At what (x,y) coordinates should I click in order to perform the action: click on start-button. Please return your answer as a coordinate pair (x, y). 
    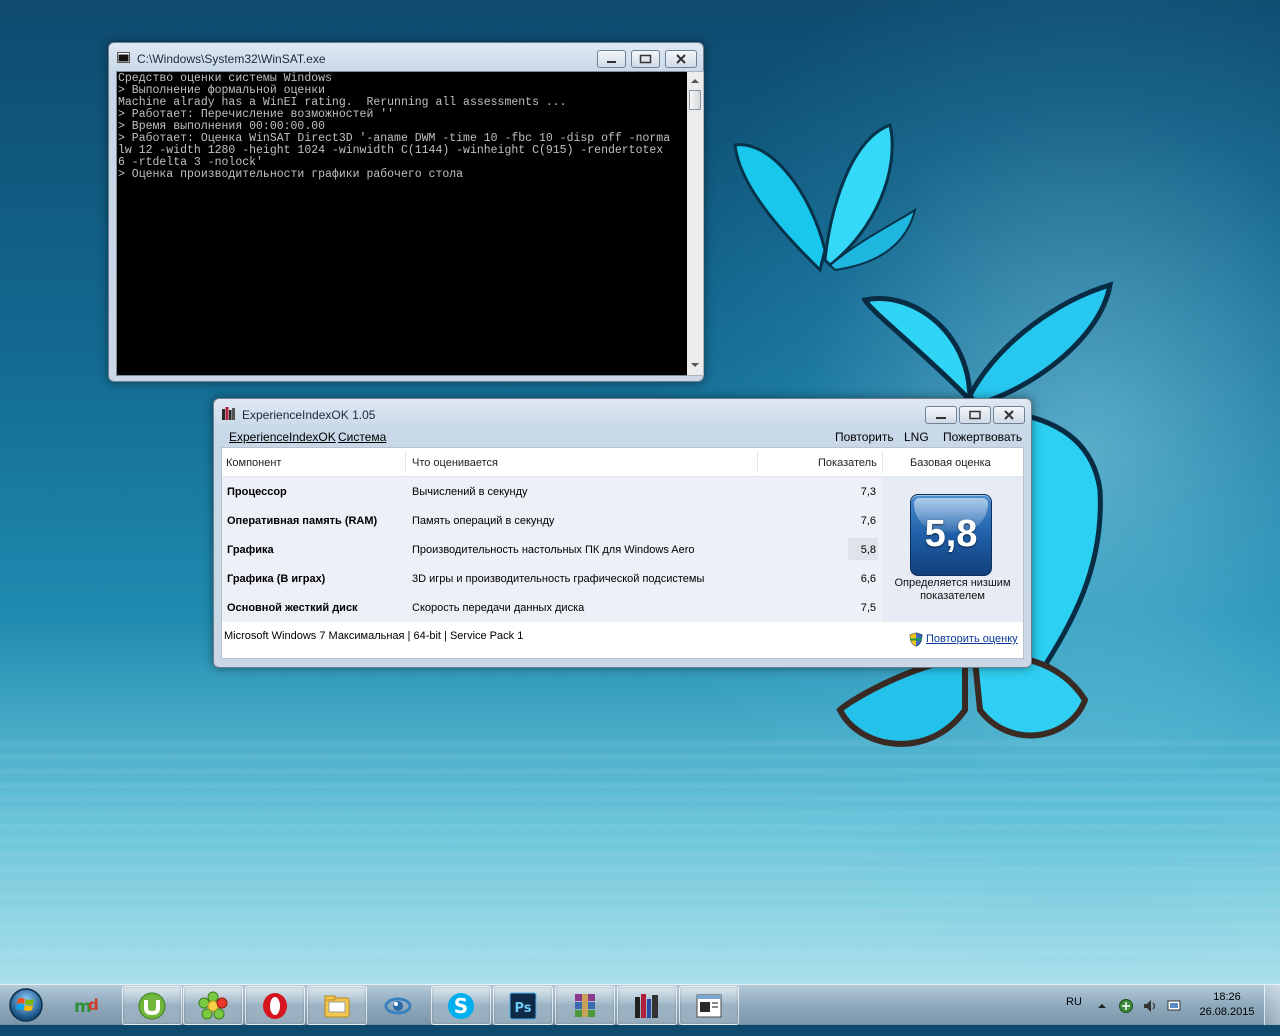
    Looking at the image, I should click on (26, 1005).